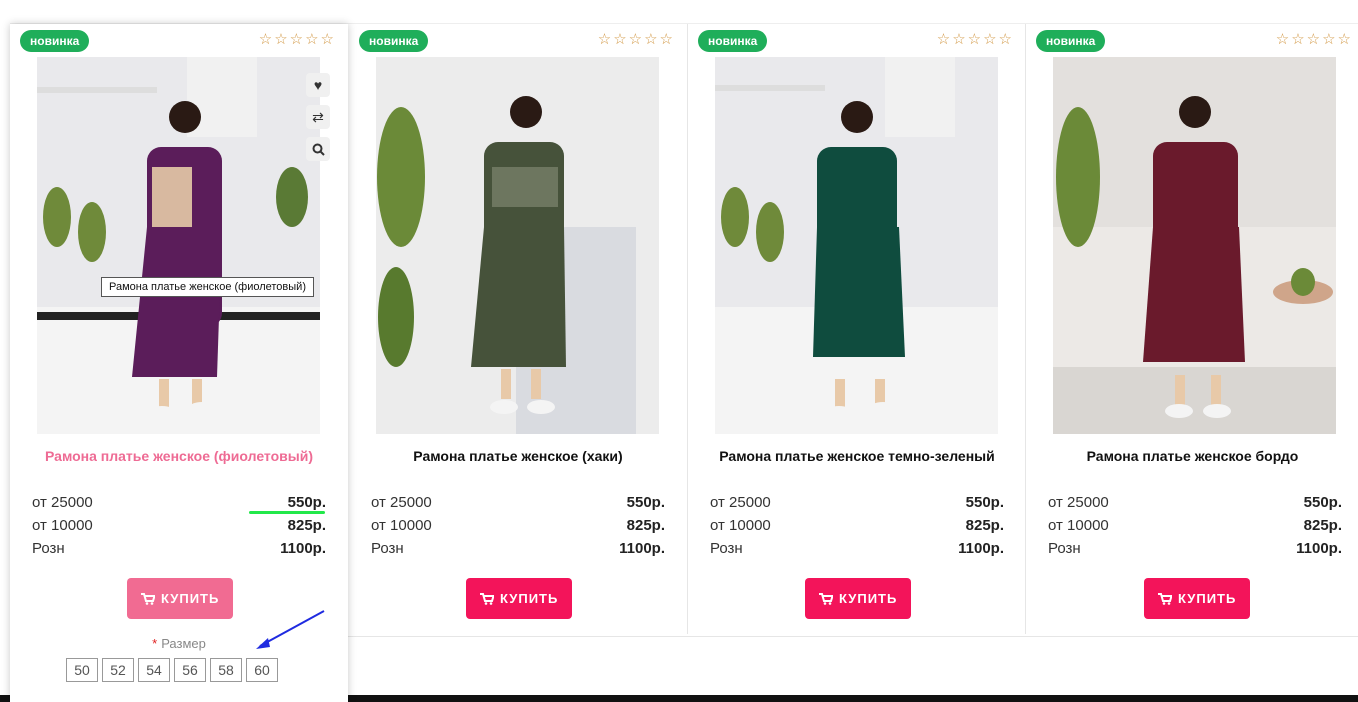  Describe the element at coordinates (155, 643) in the screenshot. I see `required-marker: *` at that location.